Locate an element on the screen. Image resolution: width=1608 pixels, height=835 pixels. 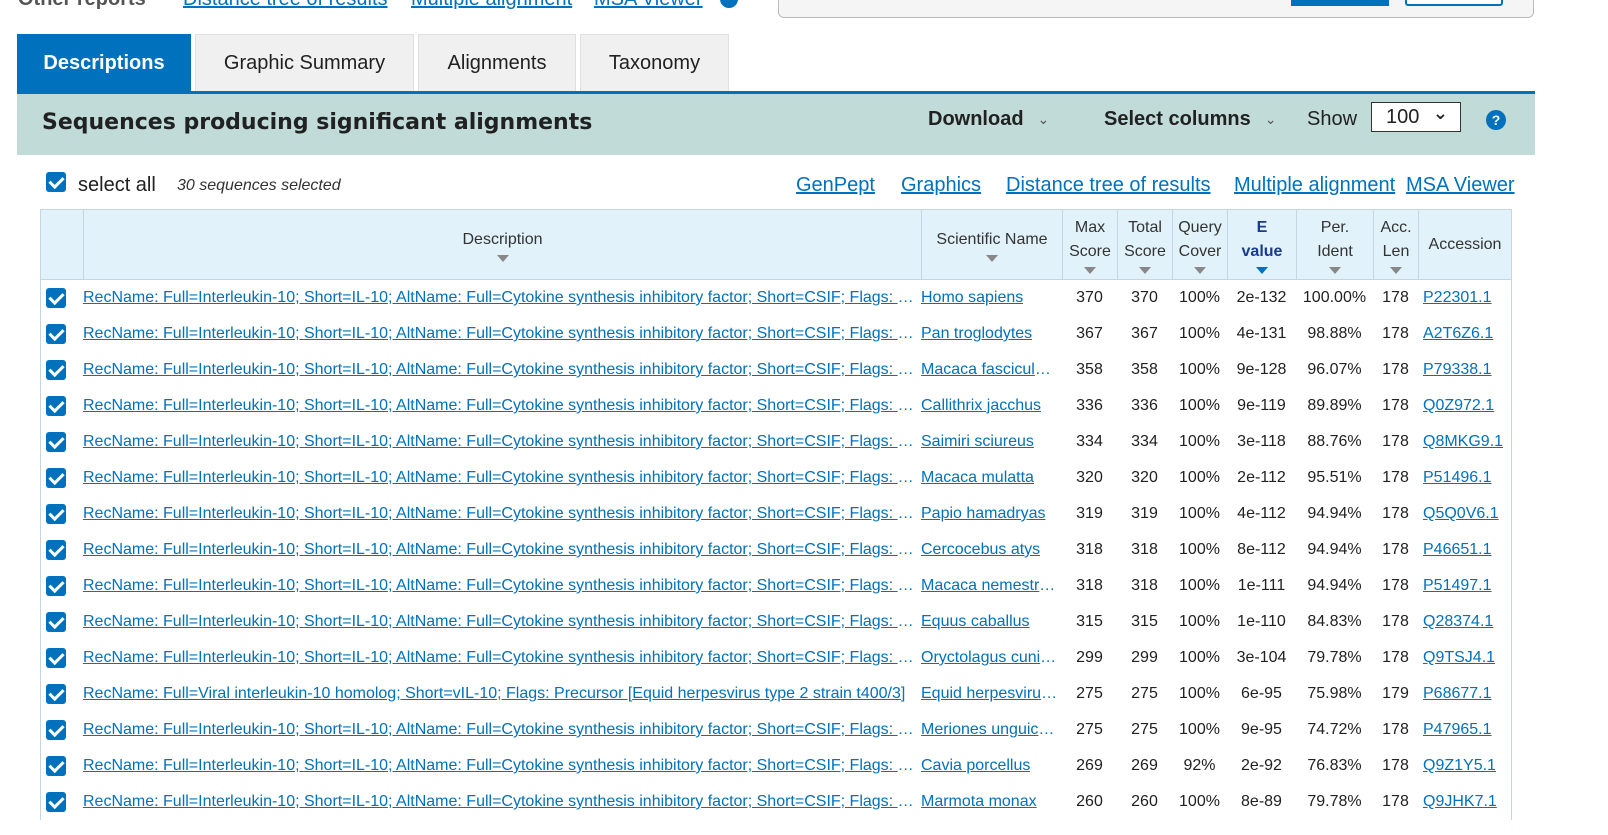
download-label: Download is located at coordinates (976, 119).